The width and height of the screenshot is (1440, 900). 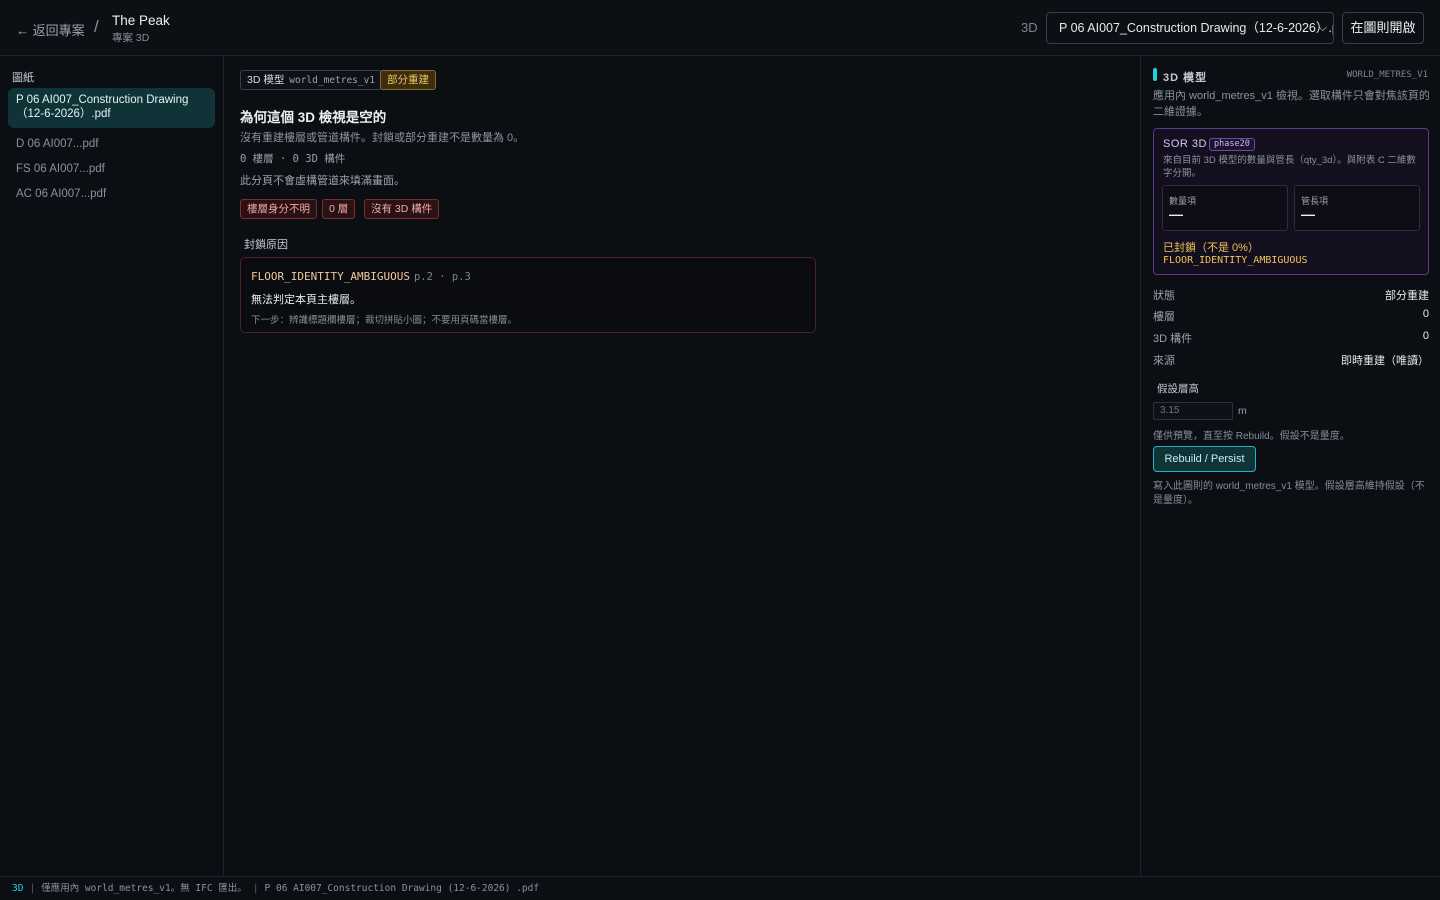 I want to click on kv-value: 部分重建, so click(x=1407, y=296).